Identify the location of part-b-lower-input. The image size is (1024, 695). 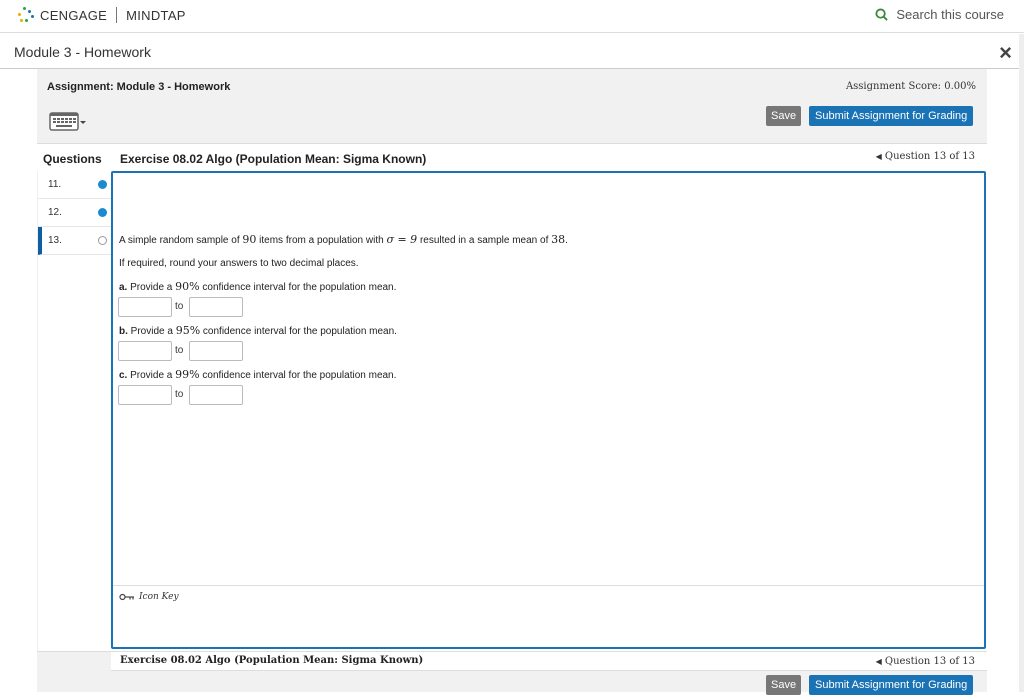
(145, 351).